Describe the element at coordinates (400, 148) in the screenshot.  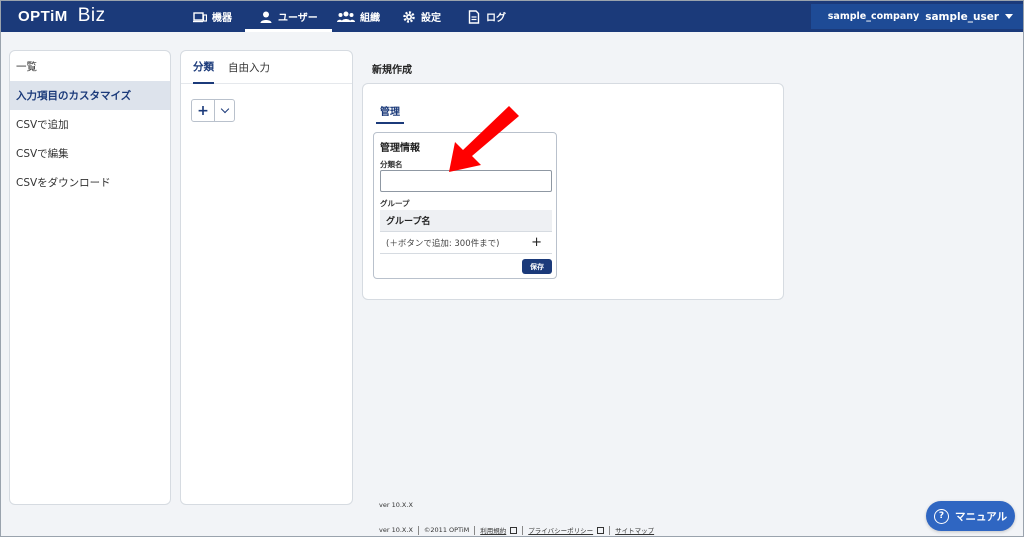
I see `card-title: 管理情報` at that location.